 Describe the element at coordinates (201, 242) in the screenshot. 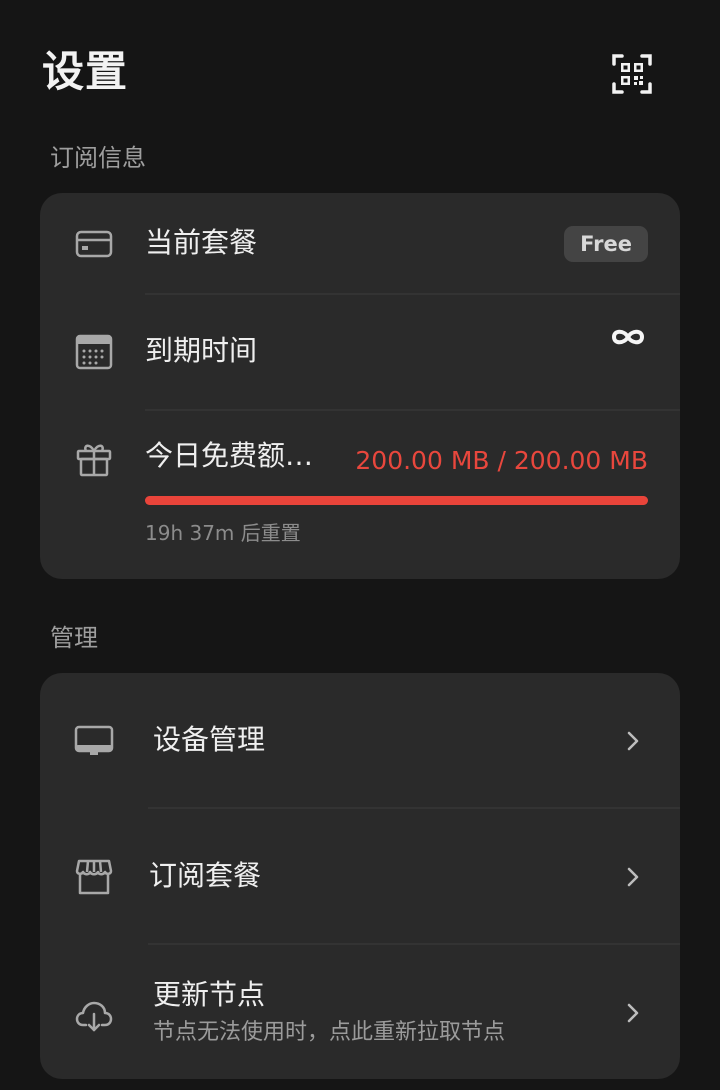

I see `current-plan-label: 当前套餐` at that location.